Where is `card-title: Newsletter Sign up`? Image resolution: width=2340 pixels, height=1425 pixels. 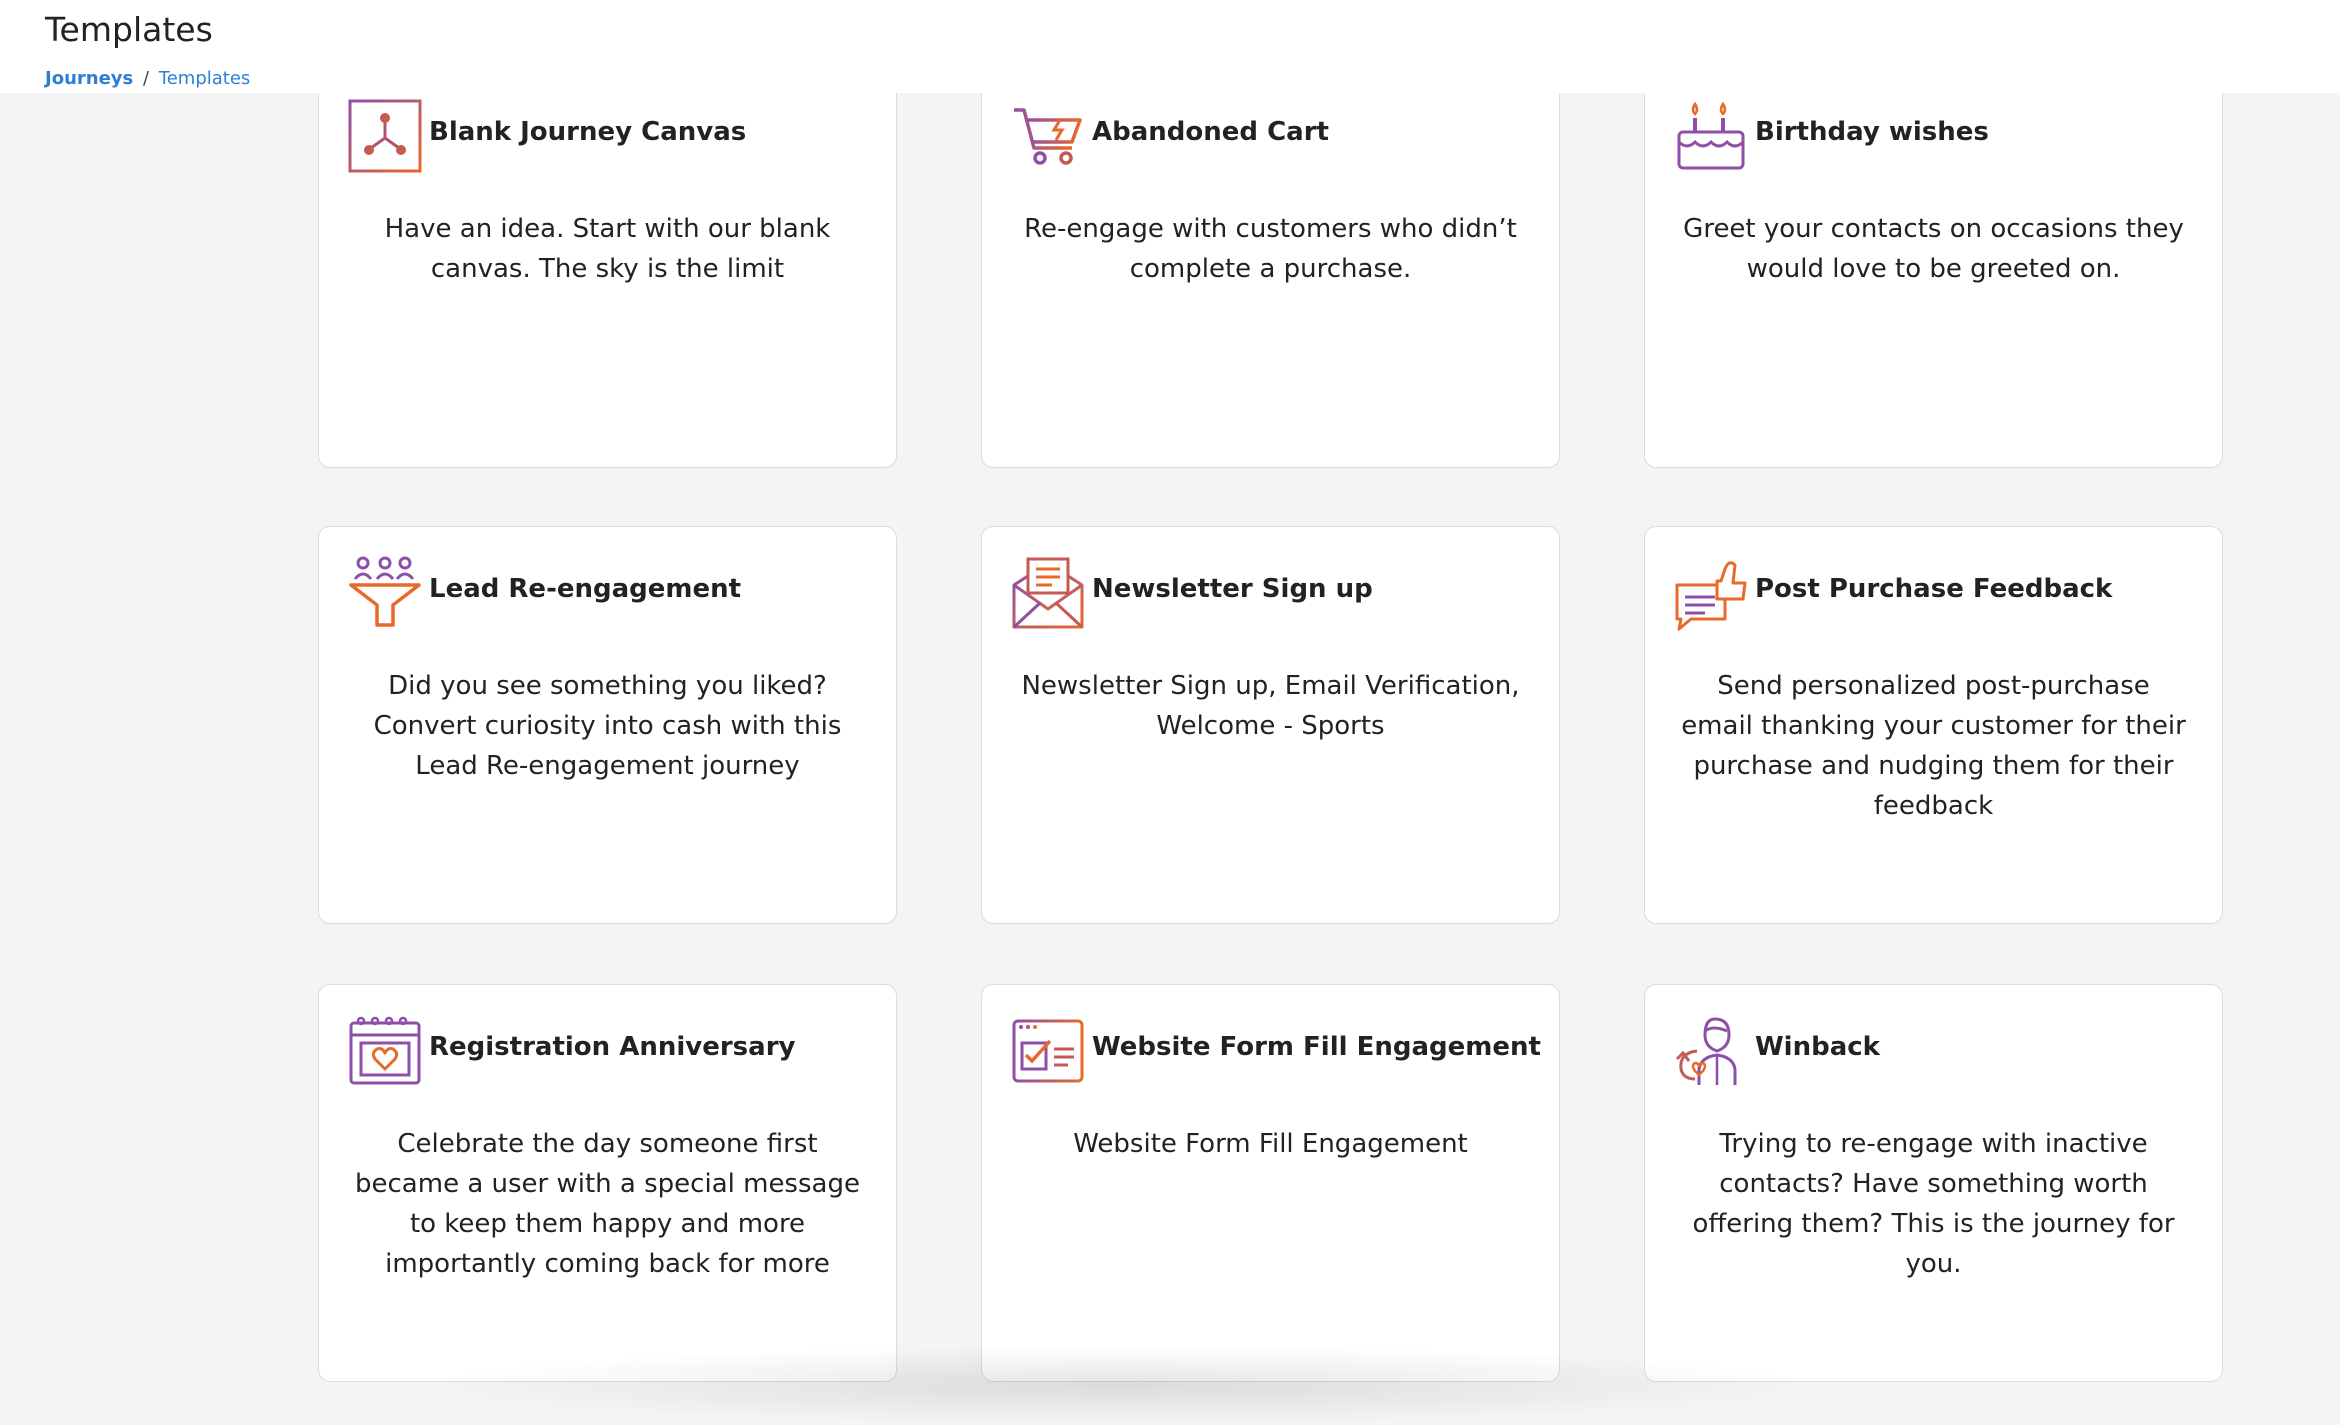
card-title: Newsletter Sign up is located at coordinates (1232, 589).